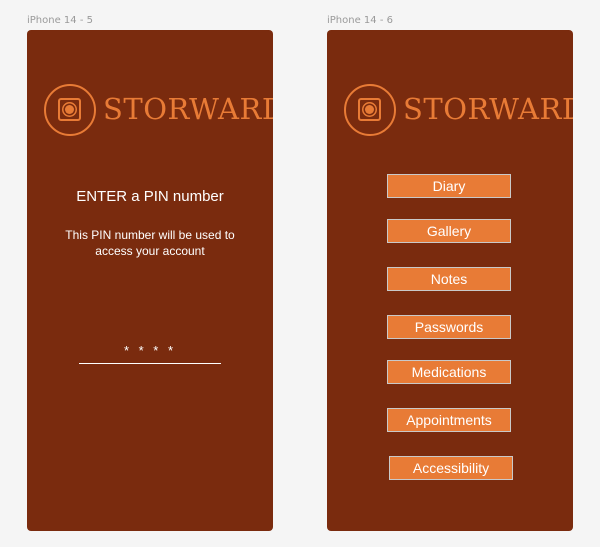 This screenshot has height=547, width=600. I want to click on medications-button: Medications, so click(449, 372).